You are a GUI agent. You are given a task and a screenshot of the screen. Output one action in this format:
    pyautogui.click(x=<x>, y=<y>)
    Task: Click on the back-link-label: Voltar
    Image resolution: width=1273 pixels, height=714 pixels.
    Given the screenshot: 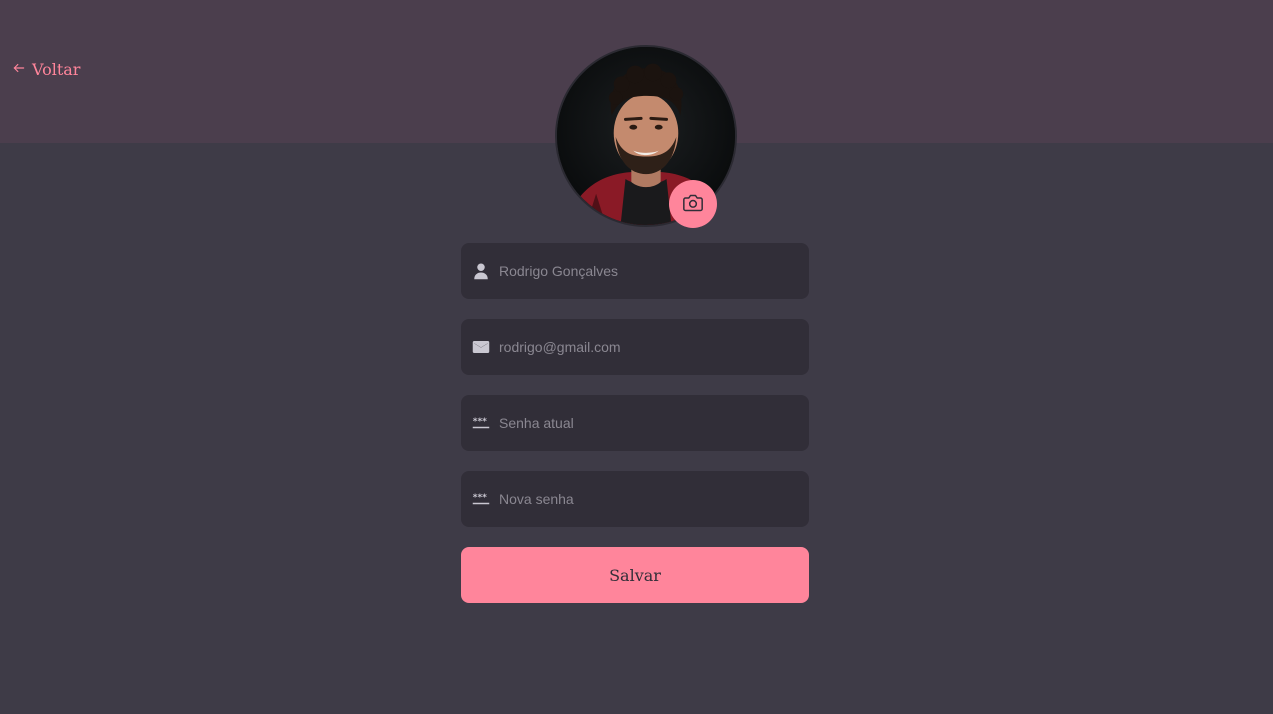 What is the action you would take?
    pyautogui.click(x=56, y=69)
    